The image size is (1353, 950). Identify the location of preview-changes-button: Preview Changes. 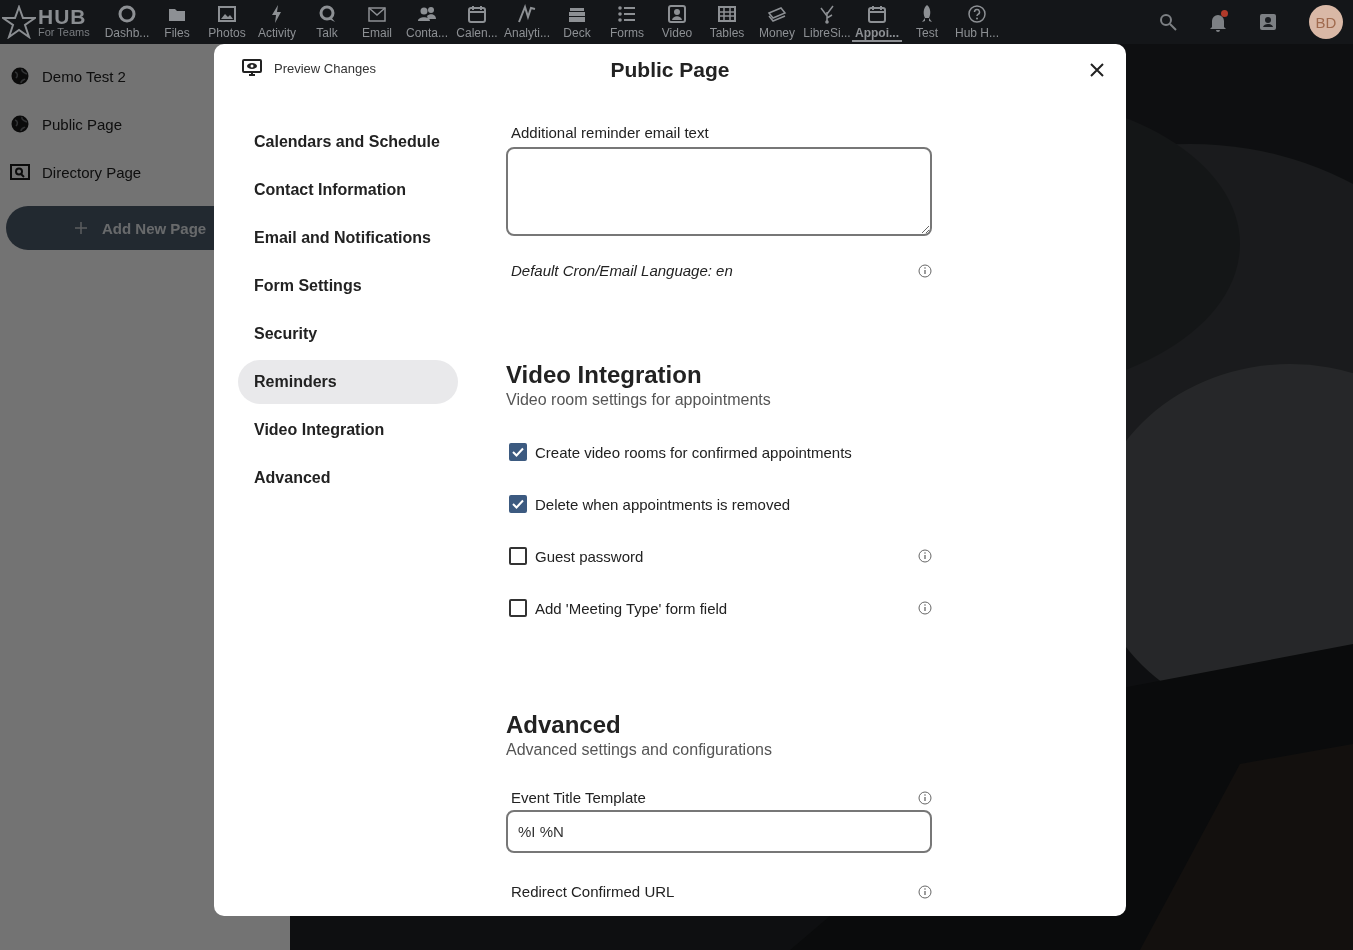
(309, 68).